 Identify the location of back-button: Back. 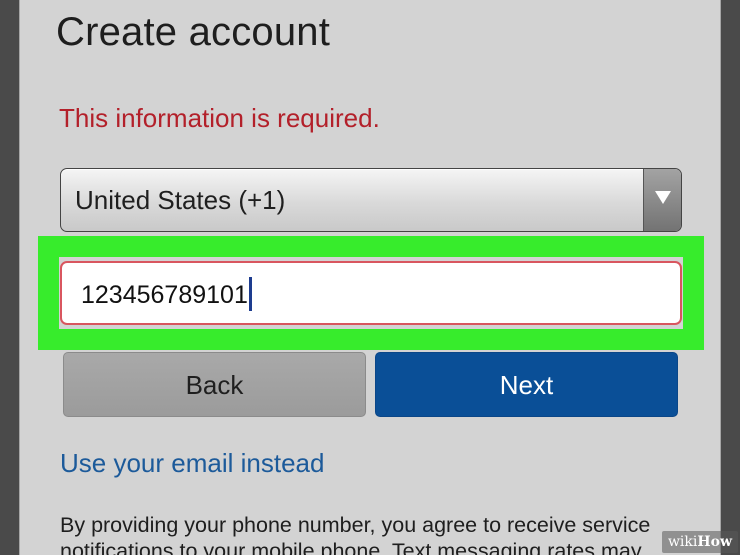
(214, 384).